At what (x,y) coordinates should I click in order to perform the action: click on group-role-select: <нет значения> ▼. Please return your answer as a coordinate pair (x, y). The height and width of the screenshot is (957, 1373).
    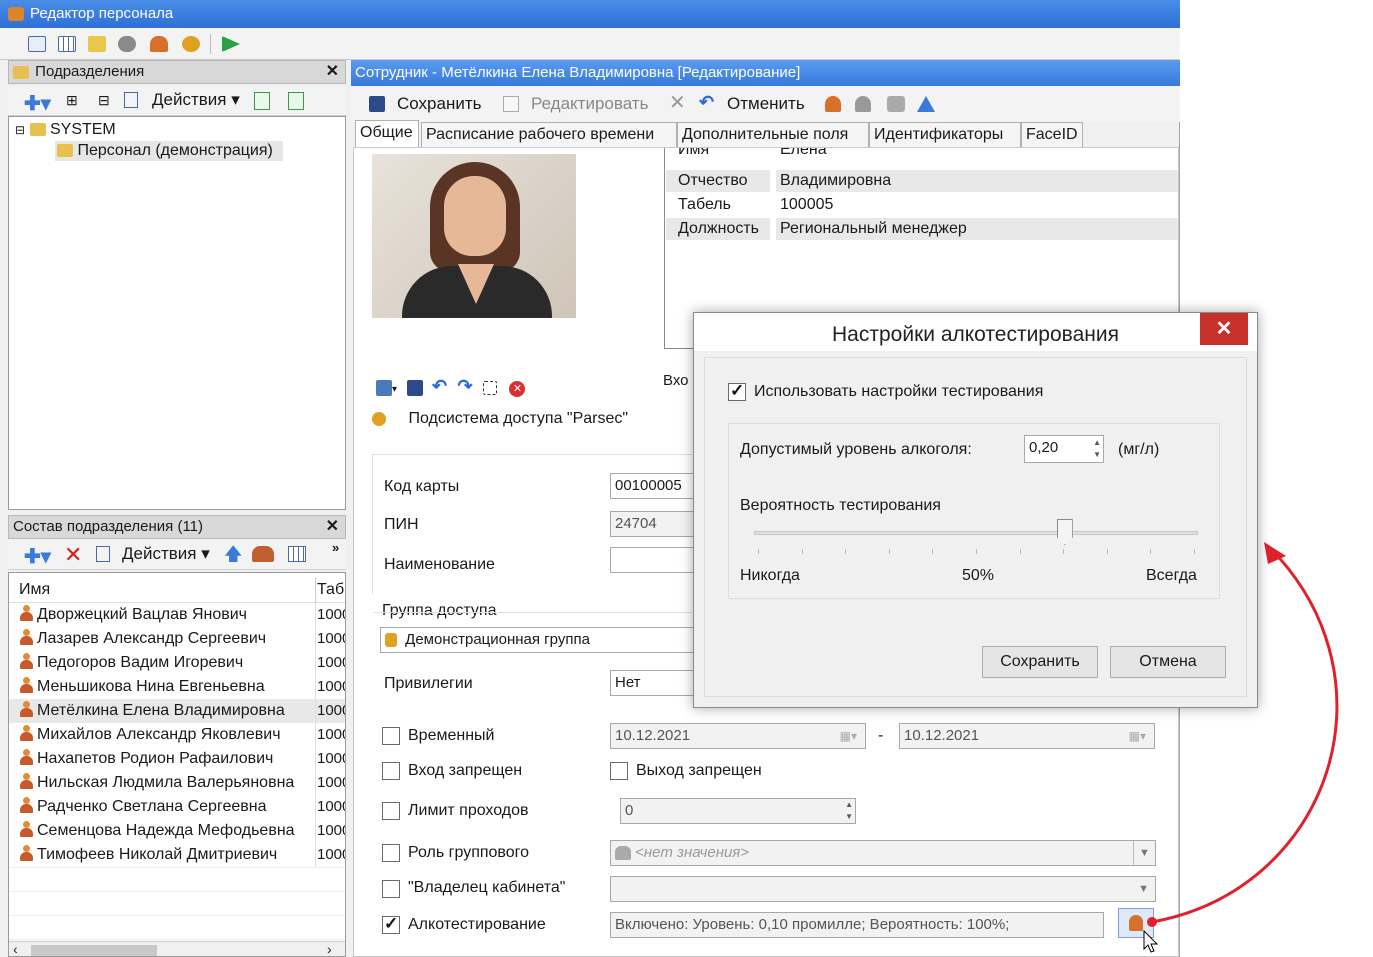
    Looking at the image, I should click on (883, 853).